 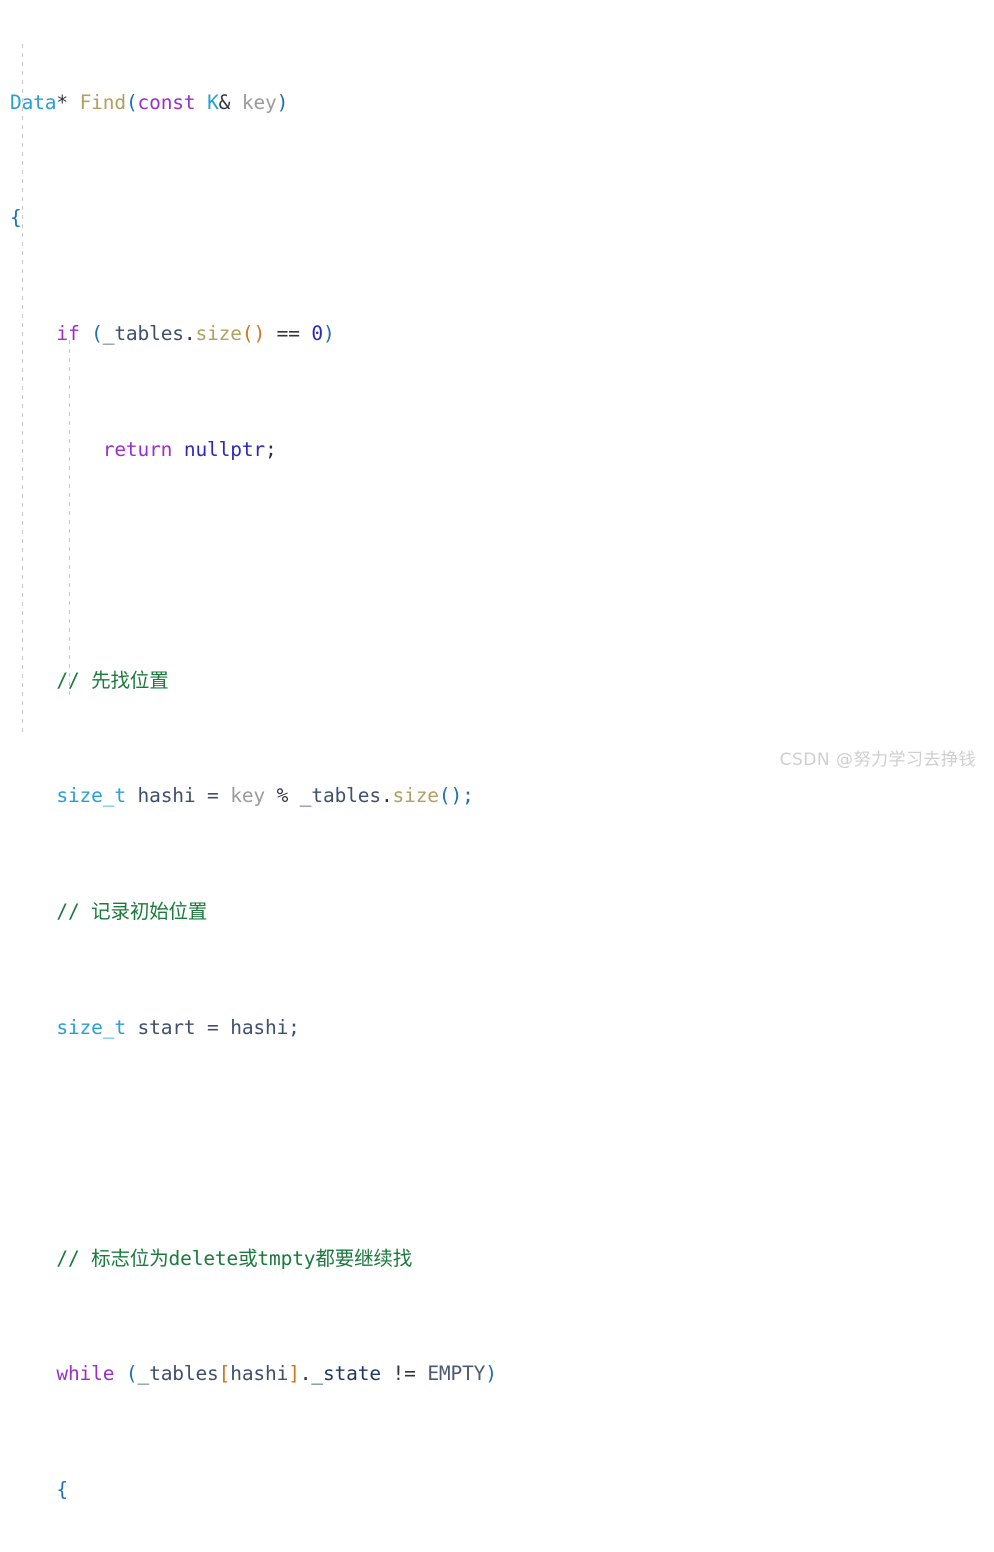 I want to click on token-operator-mod: %, so click(x=282, y=796).